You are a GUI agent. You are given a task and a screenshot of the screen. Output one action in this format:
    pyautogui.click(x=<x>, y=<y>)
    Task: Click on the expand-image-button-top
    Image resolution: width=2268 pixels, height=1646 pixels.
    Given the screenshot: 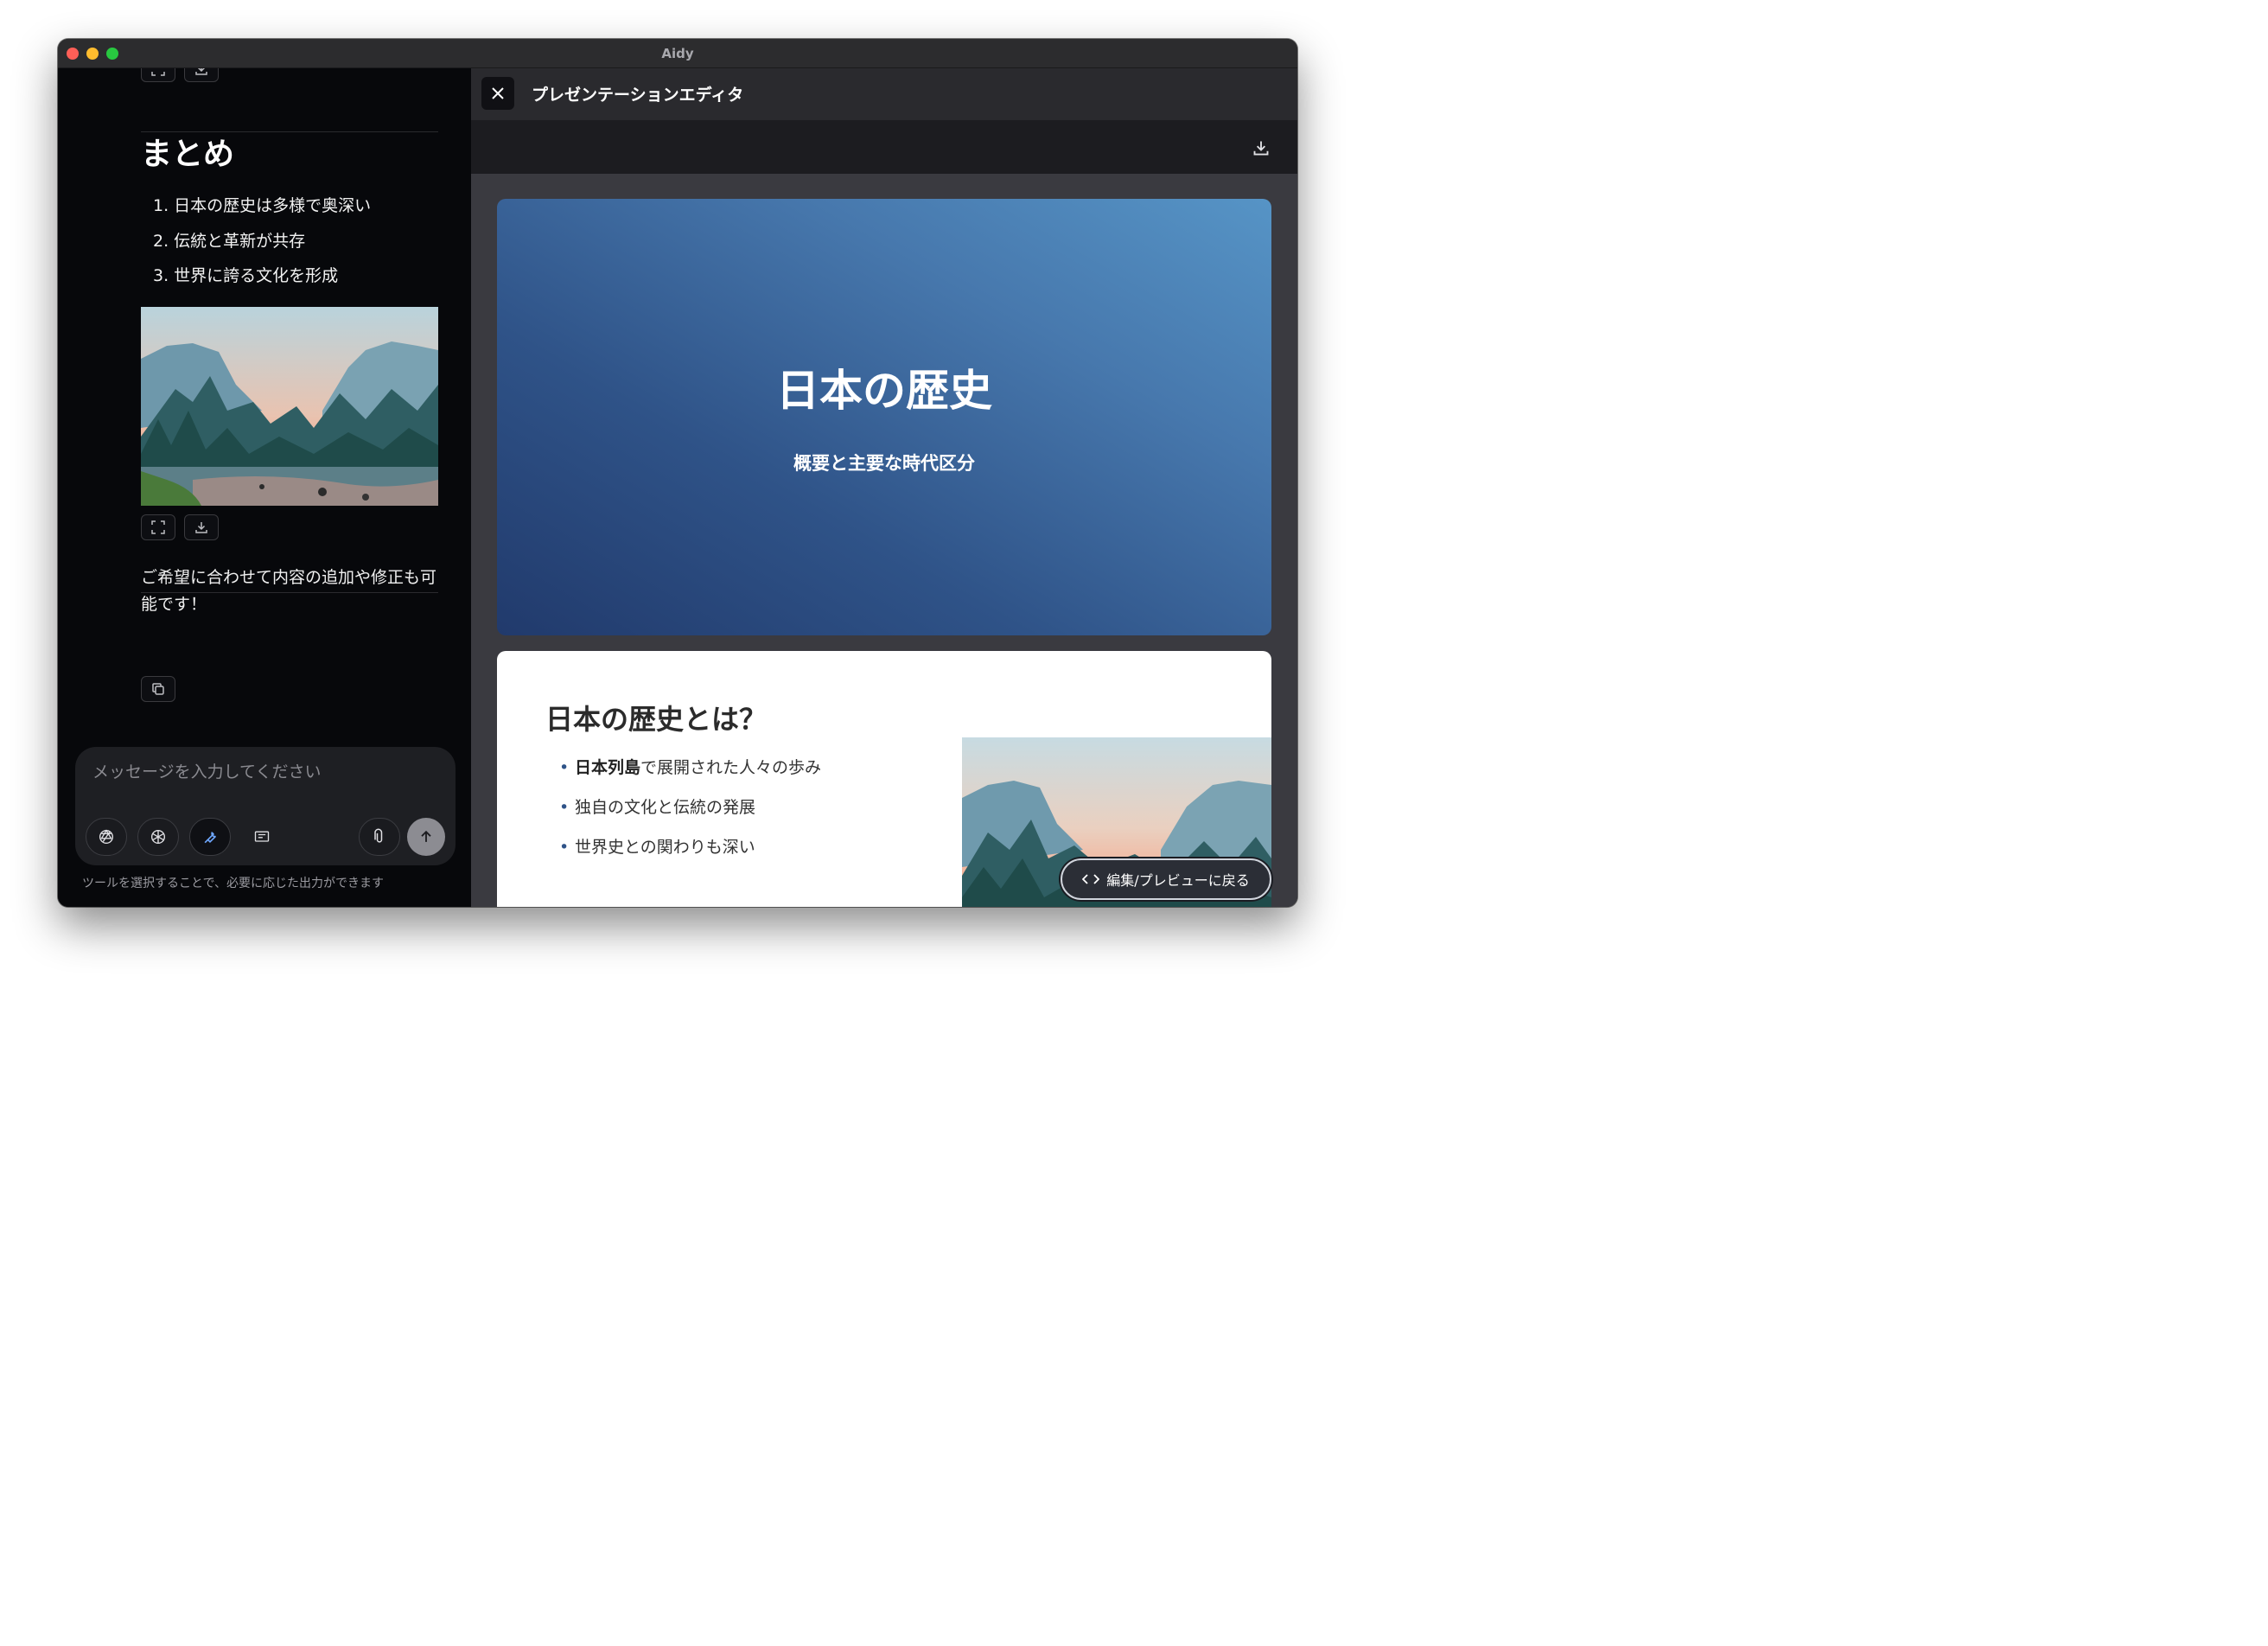 What is the action you would take?
    pyautogui.click(x=158, y=75)
    